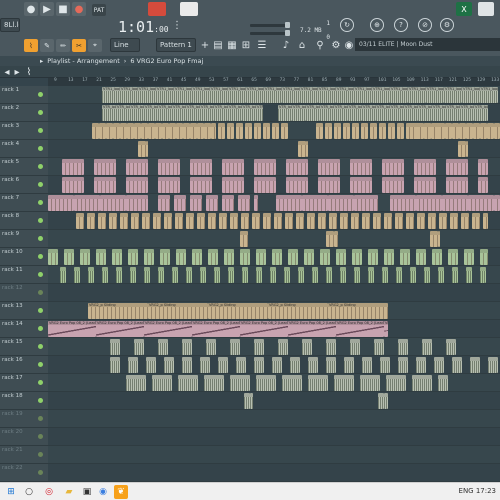  What do you see at coordinates (95, 45) in the screenshot?
I see `select-tool-icon: ⌖` at bounding box center [95, 45].